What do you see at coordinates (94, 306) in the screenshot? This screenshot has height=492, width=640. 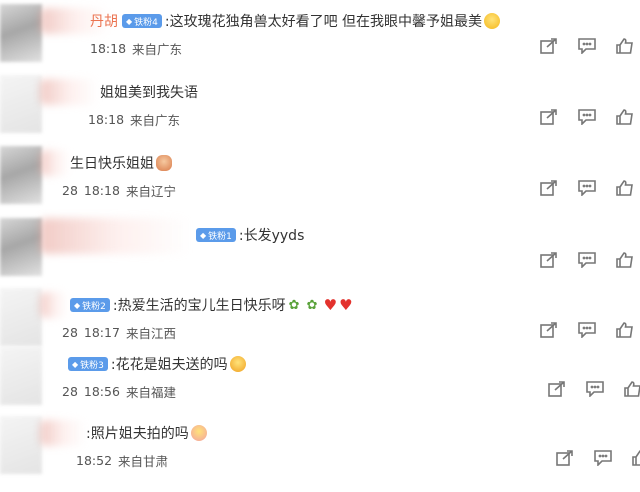 I see `badge-label: 铁粉2` at bounding box center [94, 306].